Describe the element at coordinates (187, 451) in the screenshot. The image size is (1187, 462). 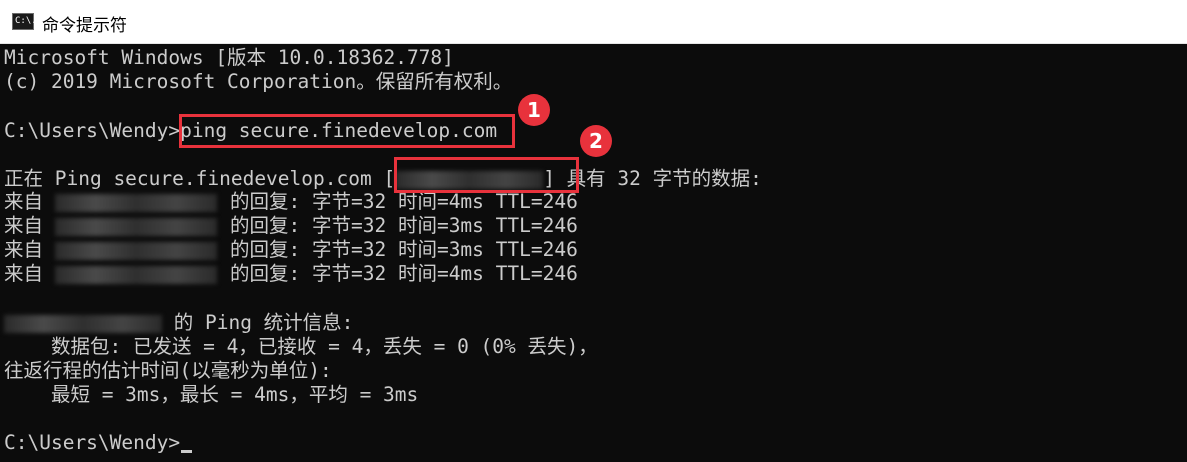
I see `text-cursor` at that location.